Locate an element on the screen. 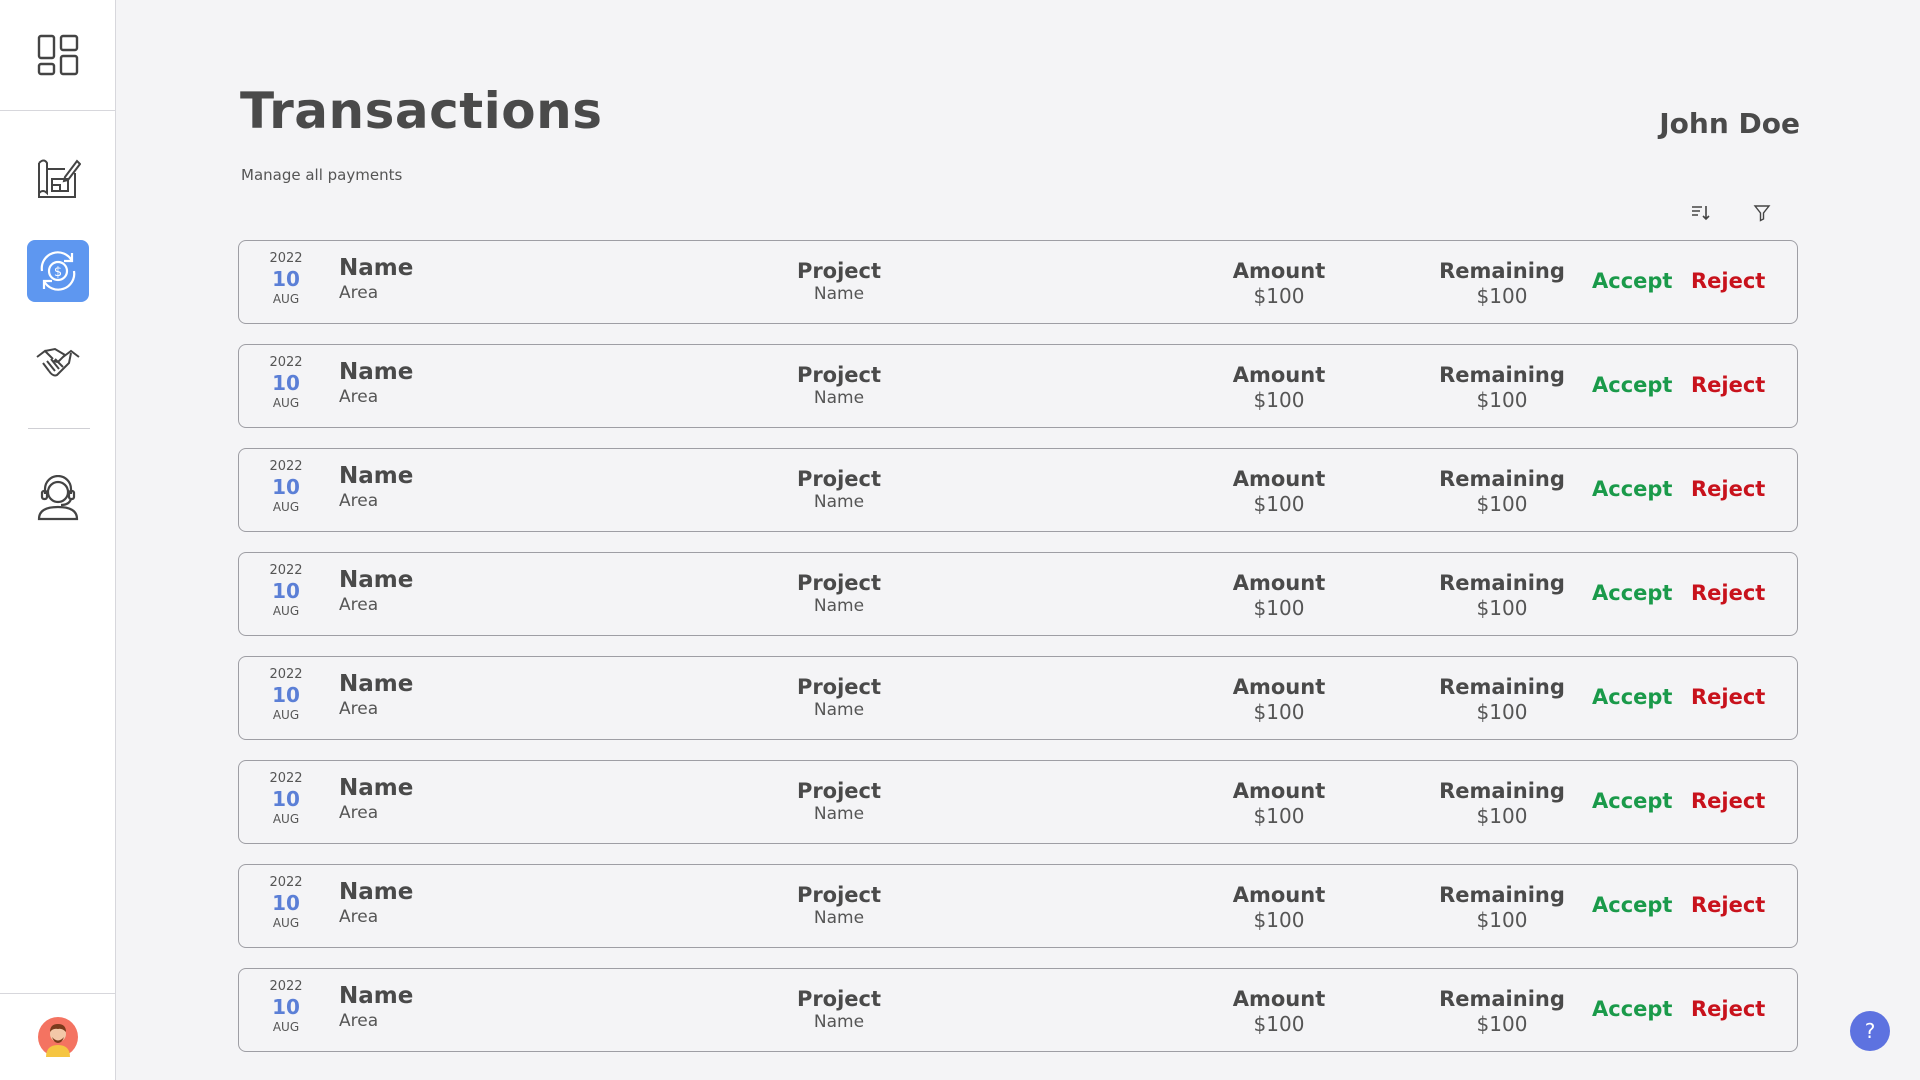  sidebar-item-transactions: $ is located at coordinates (58, 271).